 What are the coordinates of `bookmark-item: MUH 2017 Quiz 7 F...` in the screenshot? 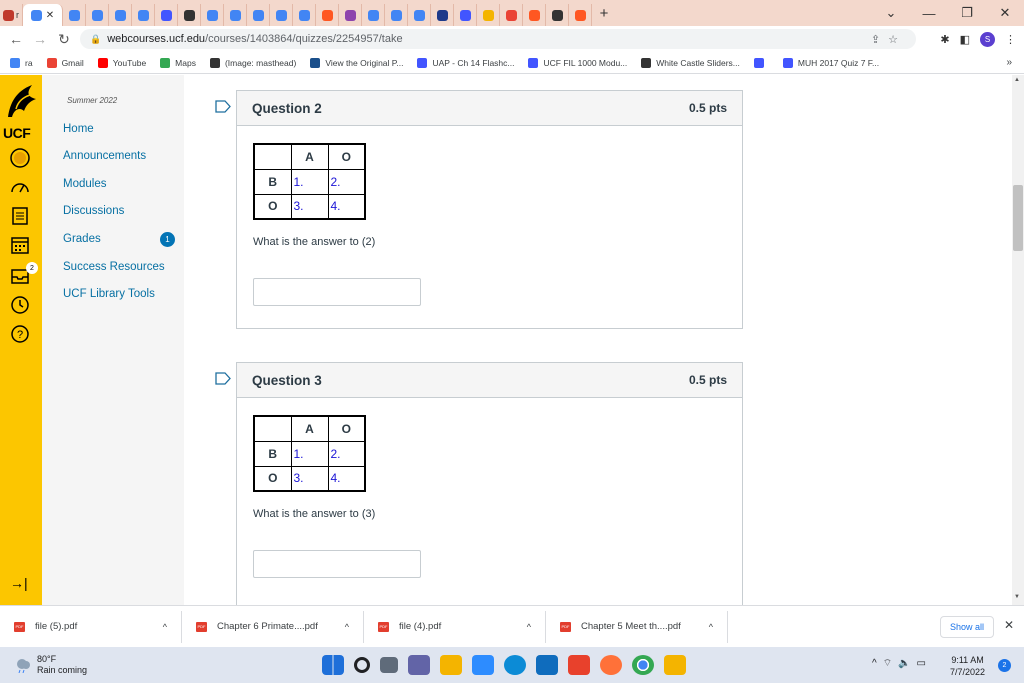 It's located at (830, 62).